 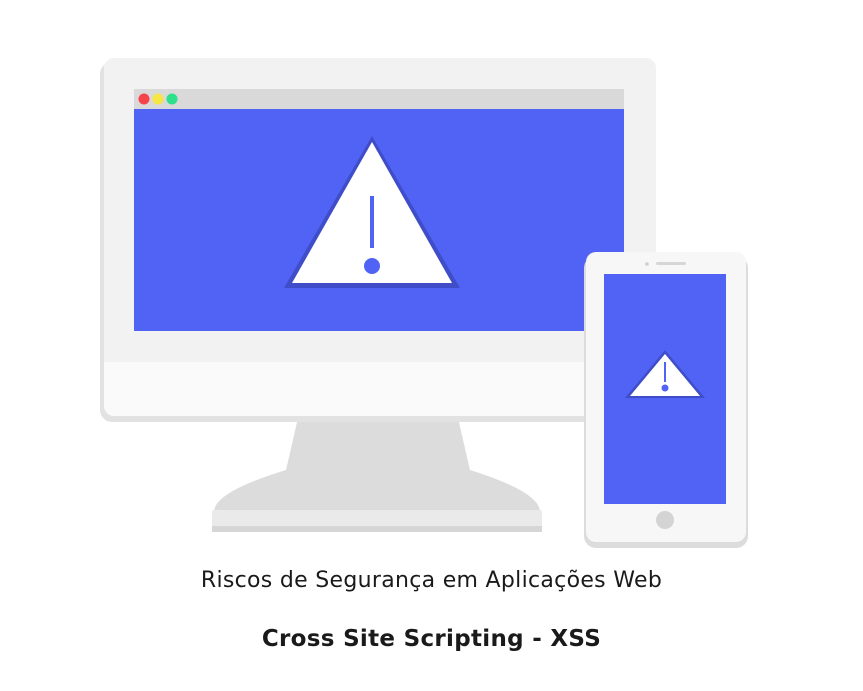 I want to click on browser-close-dot, so click(x=144, y=99).